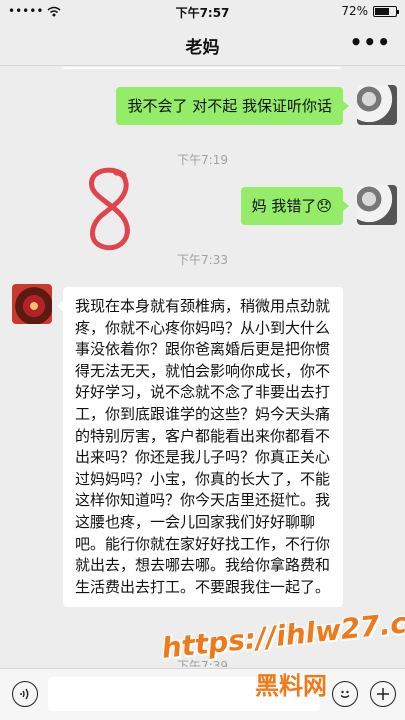 This screenshot has height=720, width=405. Describe the element at coordinates (370, 42) in the screenshot. I see `more-icon: •••` at that location.